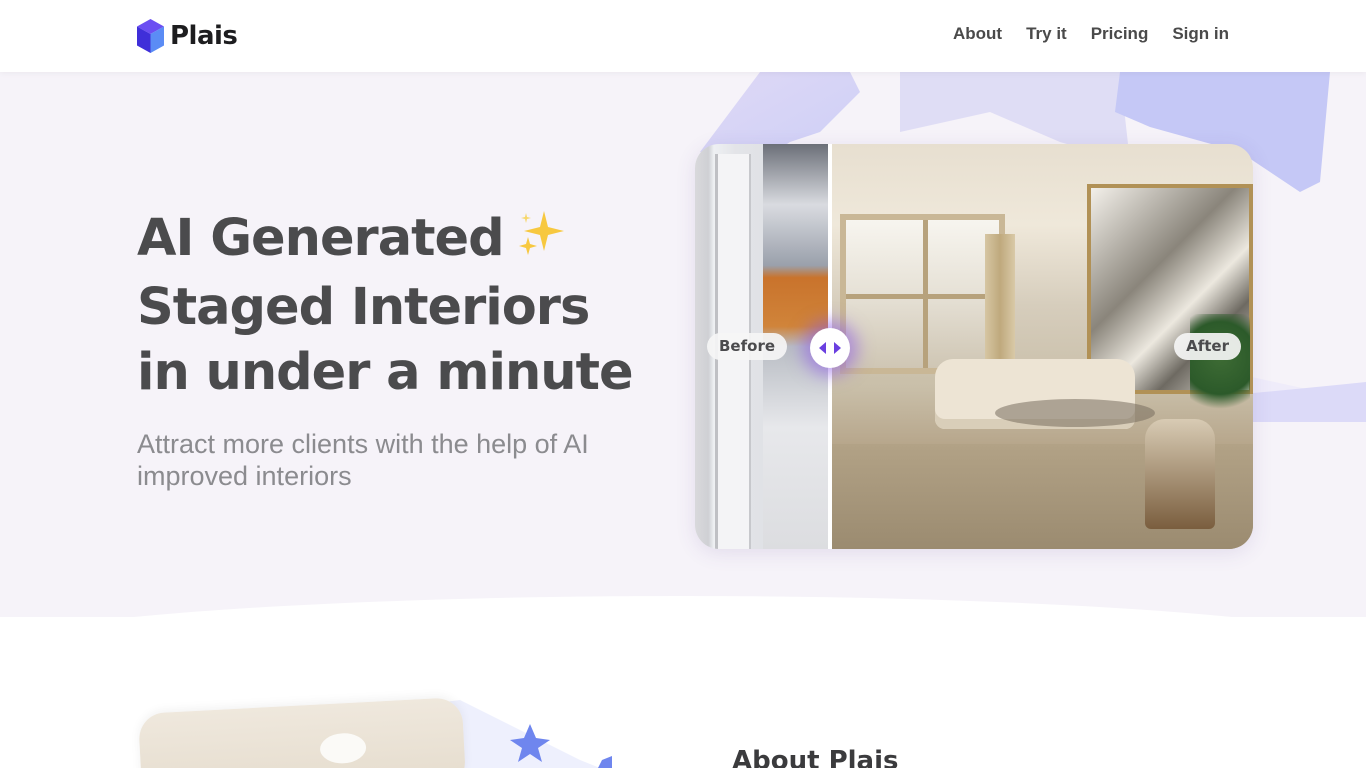  Describe the element at coordinates (822, 348) in the screenshot. I see `chevron-left-icon` at that location.